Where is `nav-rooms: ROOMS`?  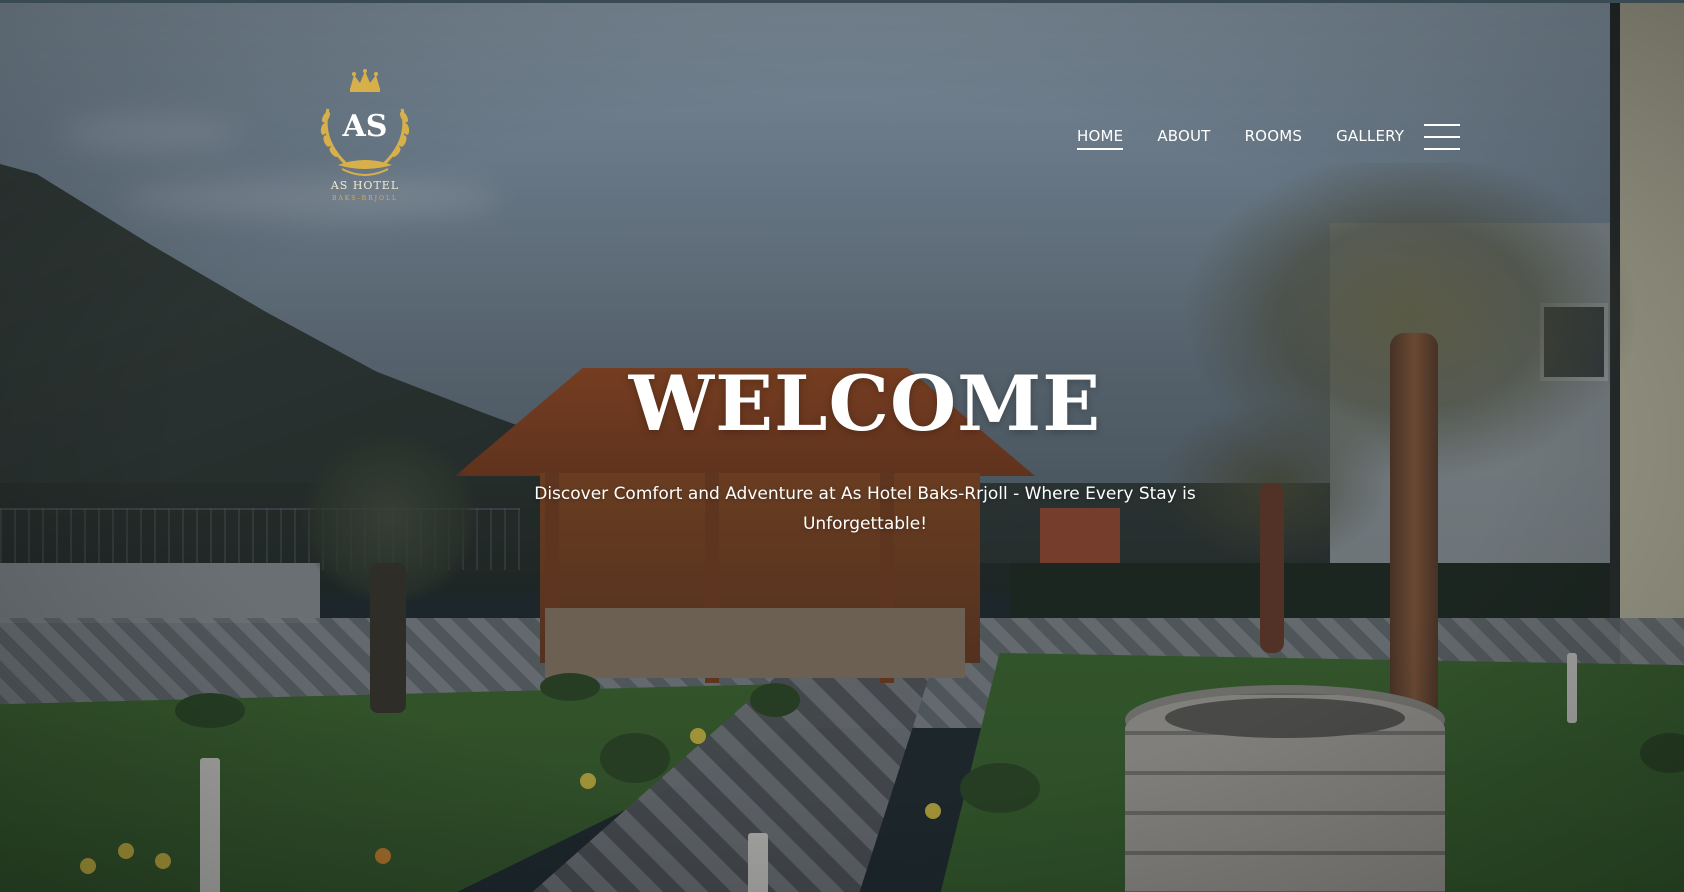 nav-rooms: ROOMS is located at coordinates (1274, 138).